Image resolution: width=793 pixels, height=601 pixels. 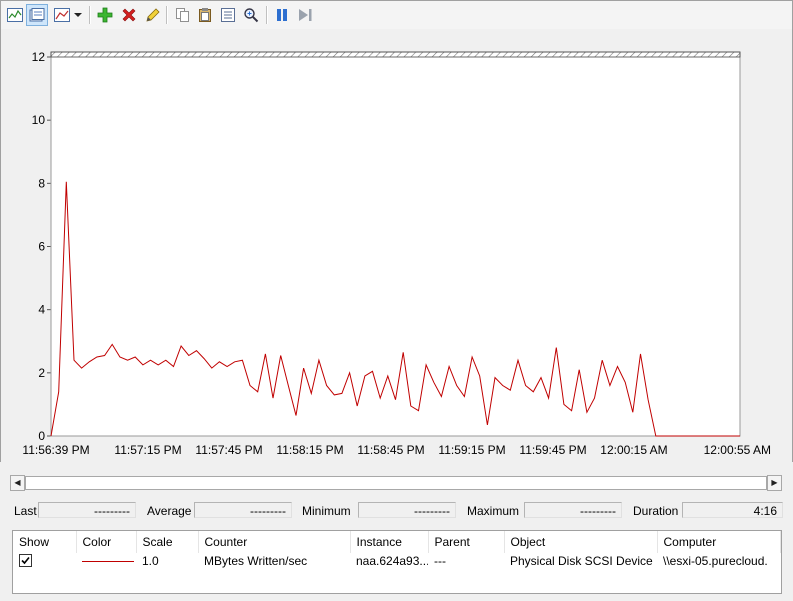 I want to click on delete-counter-icon, so click(x=129, y=15).